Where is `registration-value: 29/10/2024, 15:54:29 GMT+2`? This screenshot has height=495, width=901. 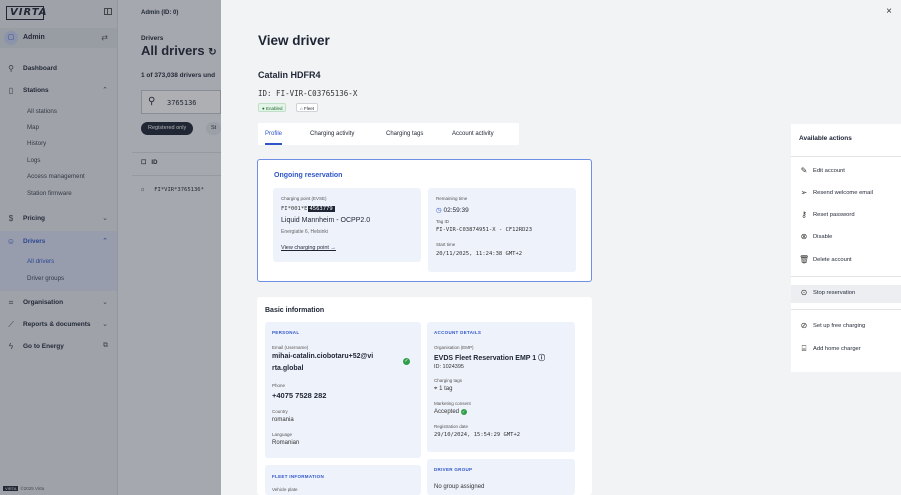
registration-value: 29/10/2024, 15:54:29 GMT+2 is located at coordinates (477, 435).